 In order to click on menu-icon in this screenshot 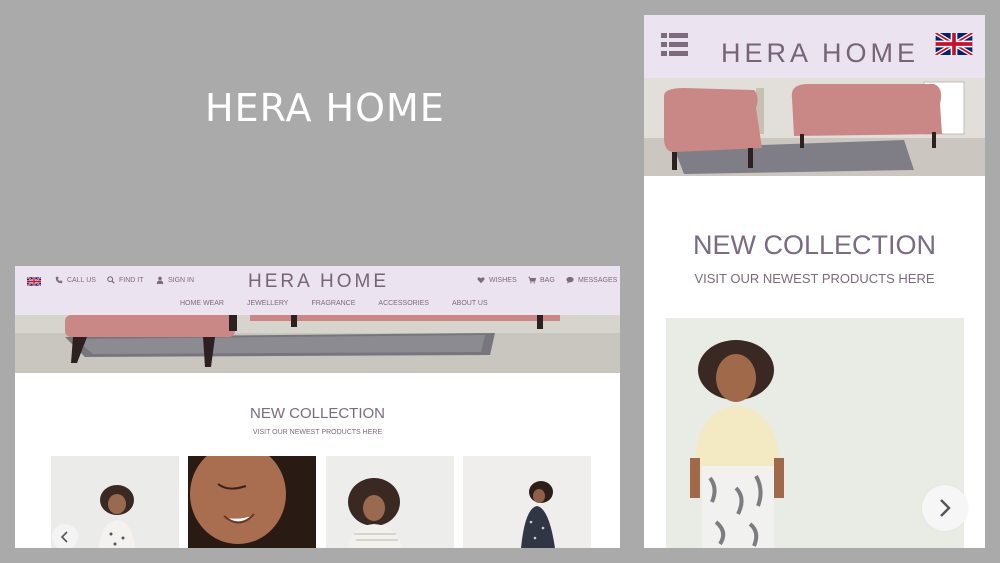, I will do `click(674, 44)`.